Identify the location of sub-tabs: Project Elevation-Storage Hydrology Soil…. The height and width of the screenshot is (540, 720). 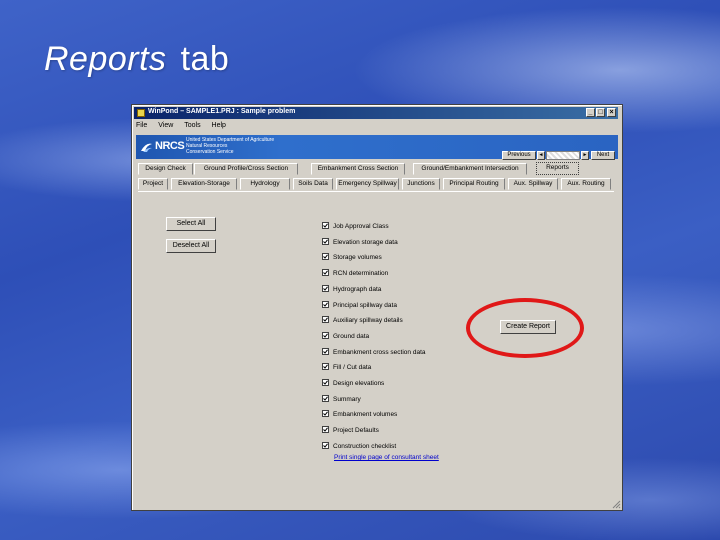
(376, 184).